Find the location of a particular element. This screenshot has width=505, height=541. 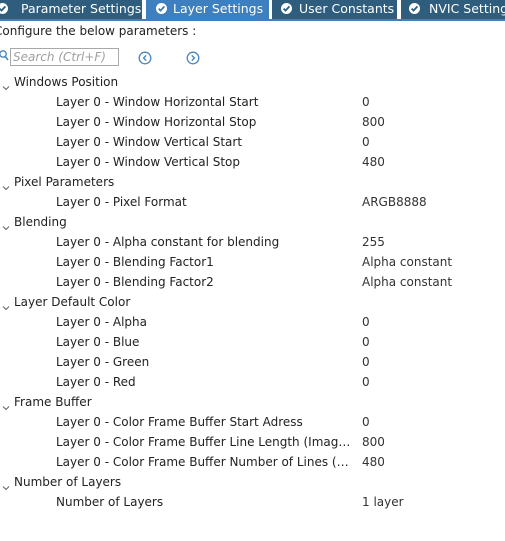

group-label: Pixel Parameters is located at coordinates (64, 182).